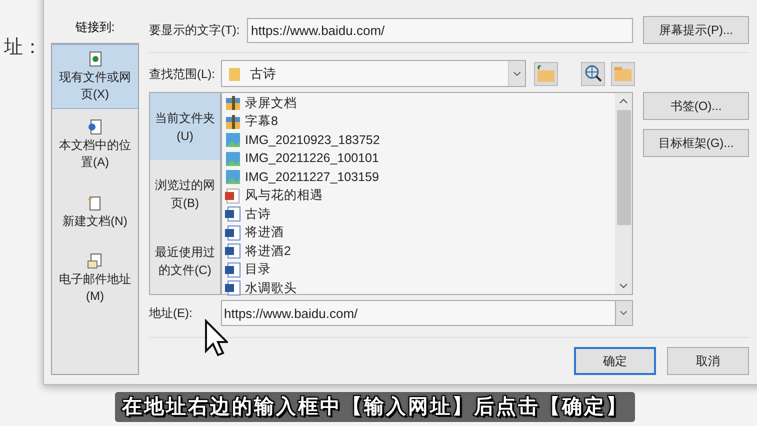 The width and height of the screenshot is (757, 426). Describe the element at coordinates (95, 76) in the screenshot. I see `link-type-item: 现有文件或网页(X)` at that location.